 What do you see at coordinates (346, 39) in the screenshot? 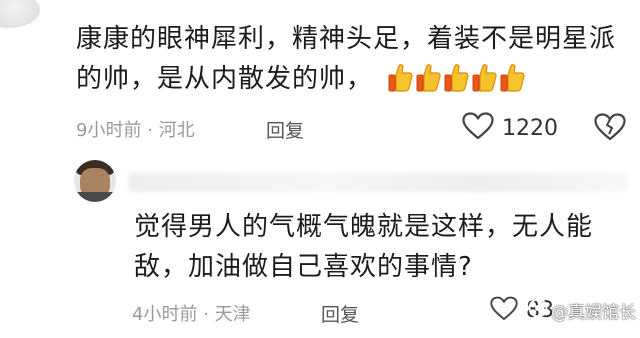
I see `comment-line: 康康的眼神犀利，精神头足，着装不是明星派` at bounding box center [346, 39].